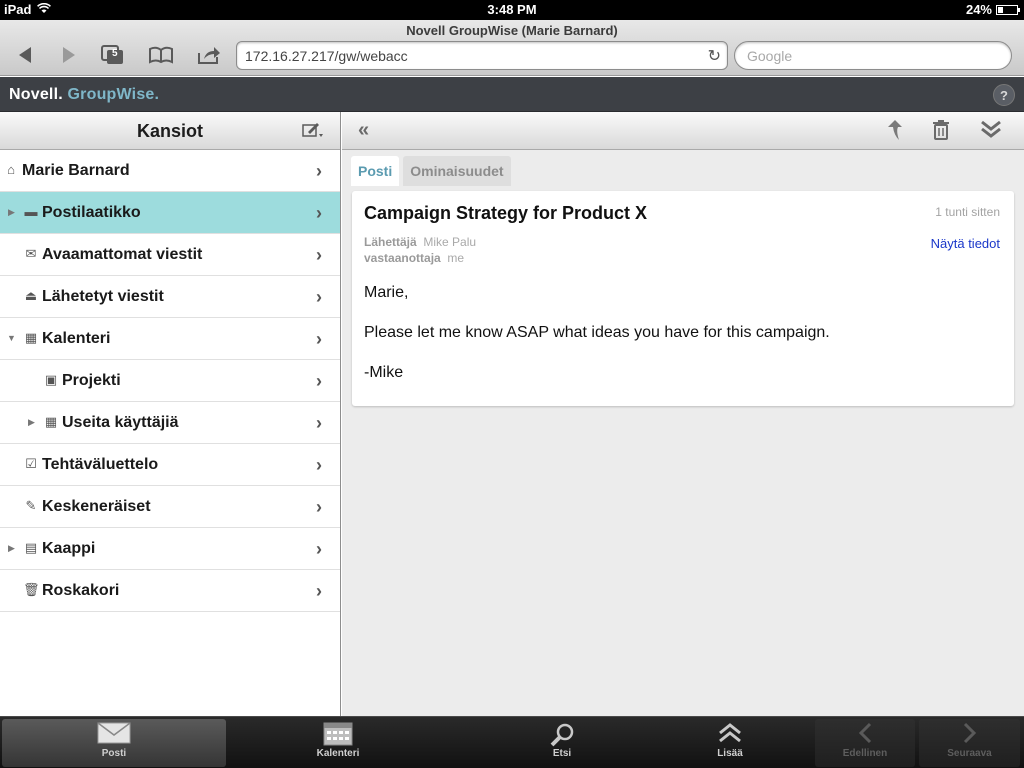  Describe the element at coordinates (512, 94) in the screenshot. I see `app-header: Novell. GroupWise. ?` at that location.